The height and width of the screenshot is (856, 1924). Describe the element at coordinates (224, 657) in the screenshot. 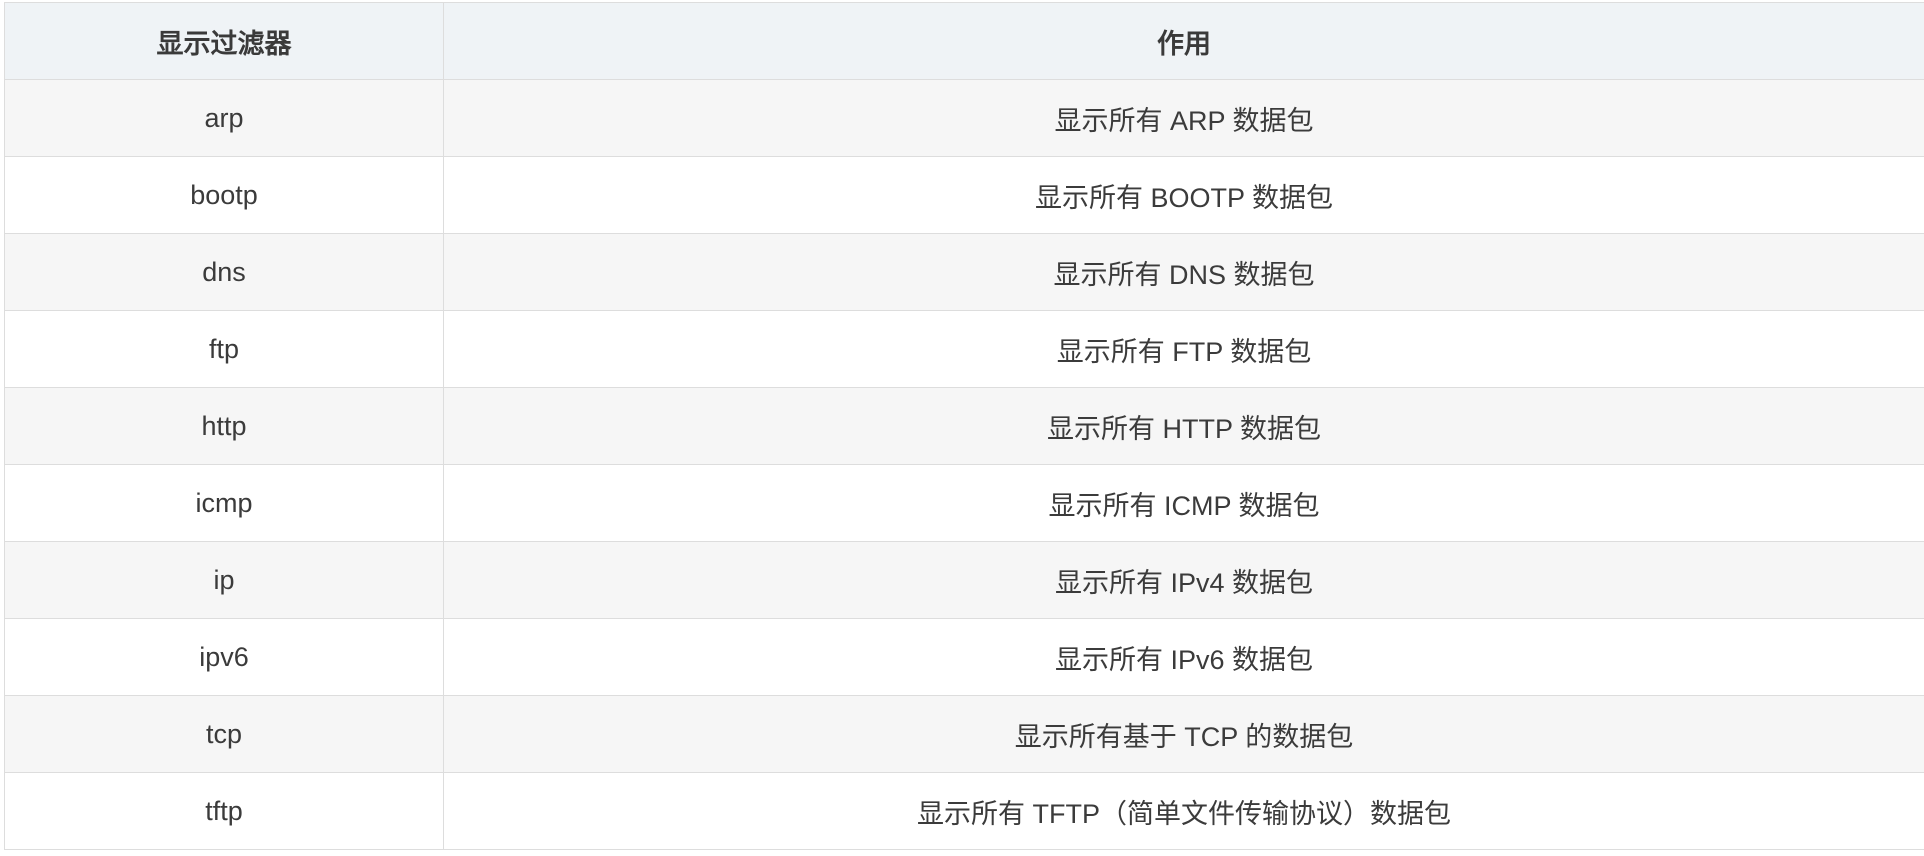

I see `filter-cell: ipv6` at that location.